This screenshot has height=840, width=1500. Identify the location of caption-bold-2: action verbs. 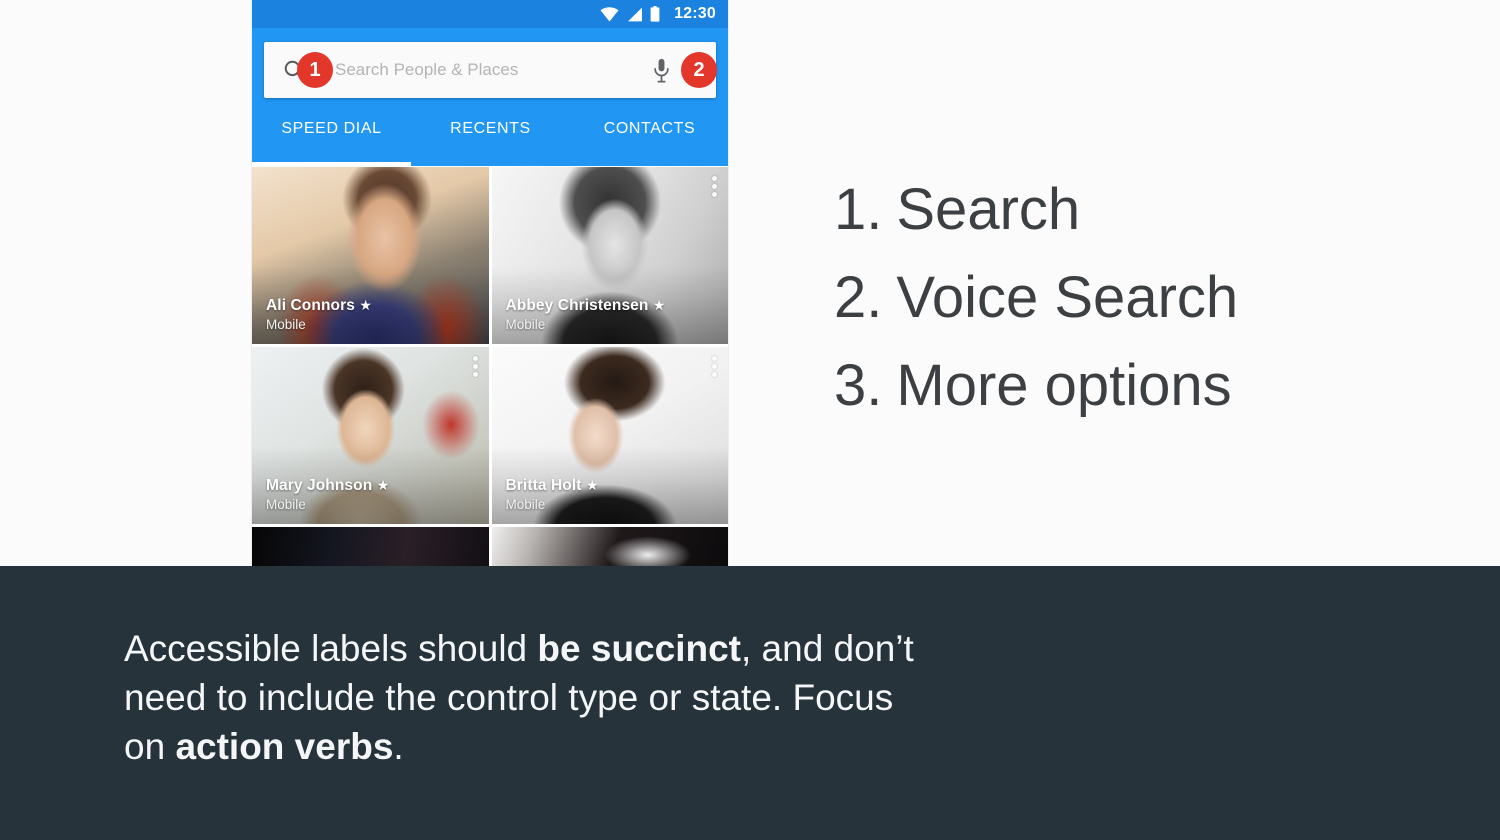
(284, 746).